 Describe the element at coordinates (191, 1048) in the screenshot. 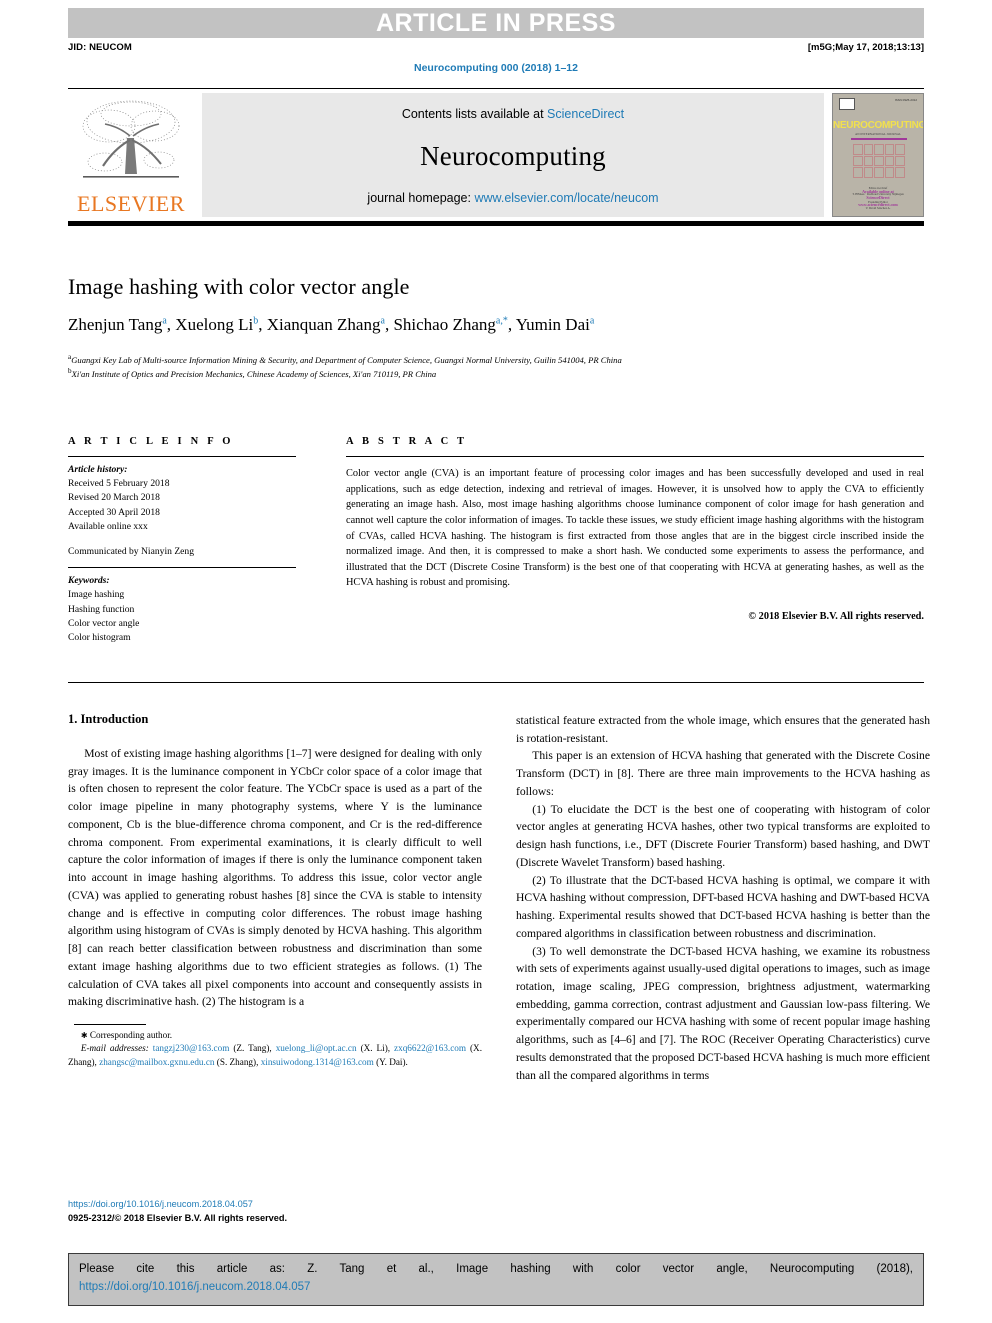

I see `email-link: tangzj230@163.com` at that location.